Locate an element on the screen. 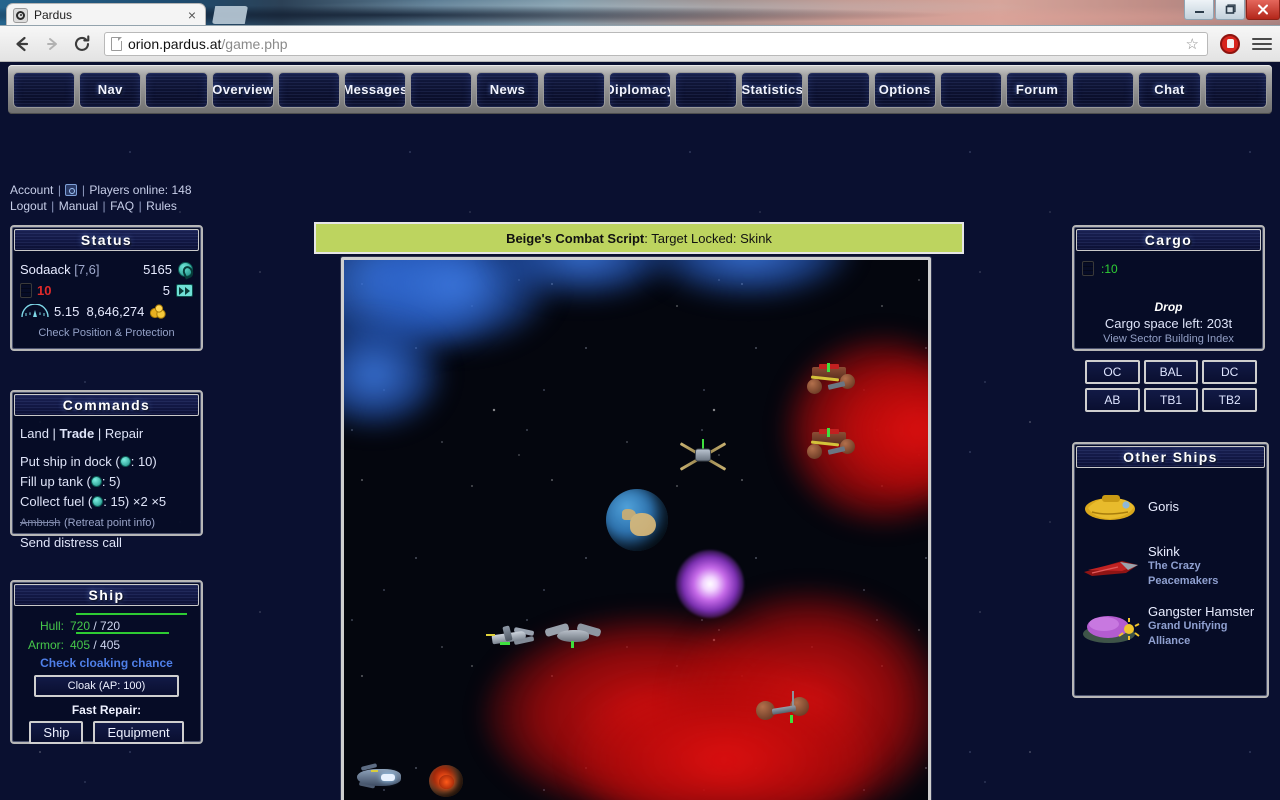 This screenshot has width=1280, height=800. cargo-item-qty: :10 is located at coordinates (1109, 268).